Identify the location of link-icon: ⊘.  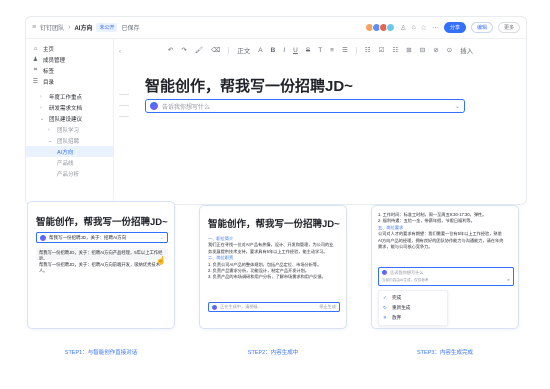
(435, 50).